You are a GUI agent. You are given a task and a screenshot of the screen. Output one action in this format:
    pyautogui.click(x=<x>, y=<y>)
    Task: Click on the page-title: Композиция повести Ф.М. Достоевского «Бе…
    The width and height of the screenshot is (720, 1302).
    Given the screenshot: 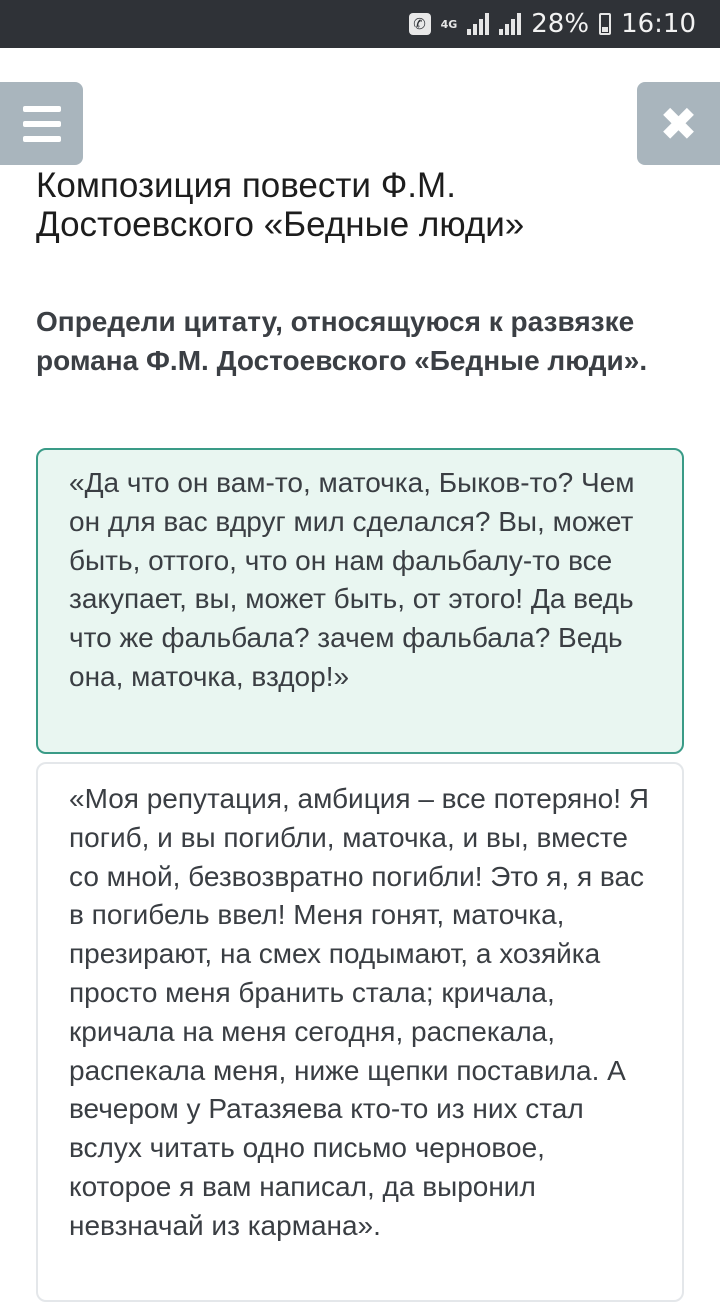 What is the action you would take?
    pyautogui.click(x=280, y=205)
    